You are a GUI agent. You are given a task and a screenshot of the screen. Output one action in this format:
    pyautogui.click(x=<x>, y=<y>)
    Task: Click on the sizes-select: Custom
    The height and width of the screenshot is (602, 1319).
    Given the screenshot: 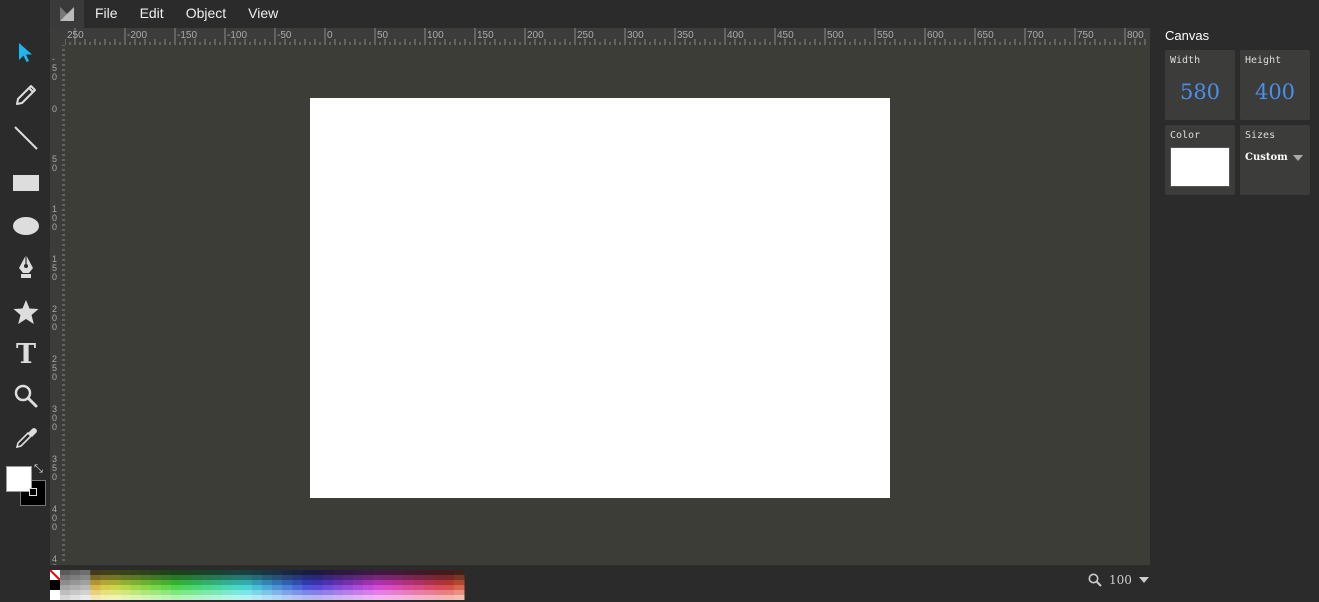 What is the action you would take?
    pyautogui.click(x=1274, y=157)
    